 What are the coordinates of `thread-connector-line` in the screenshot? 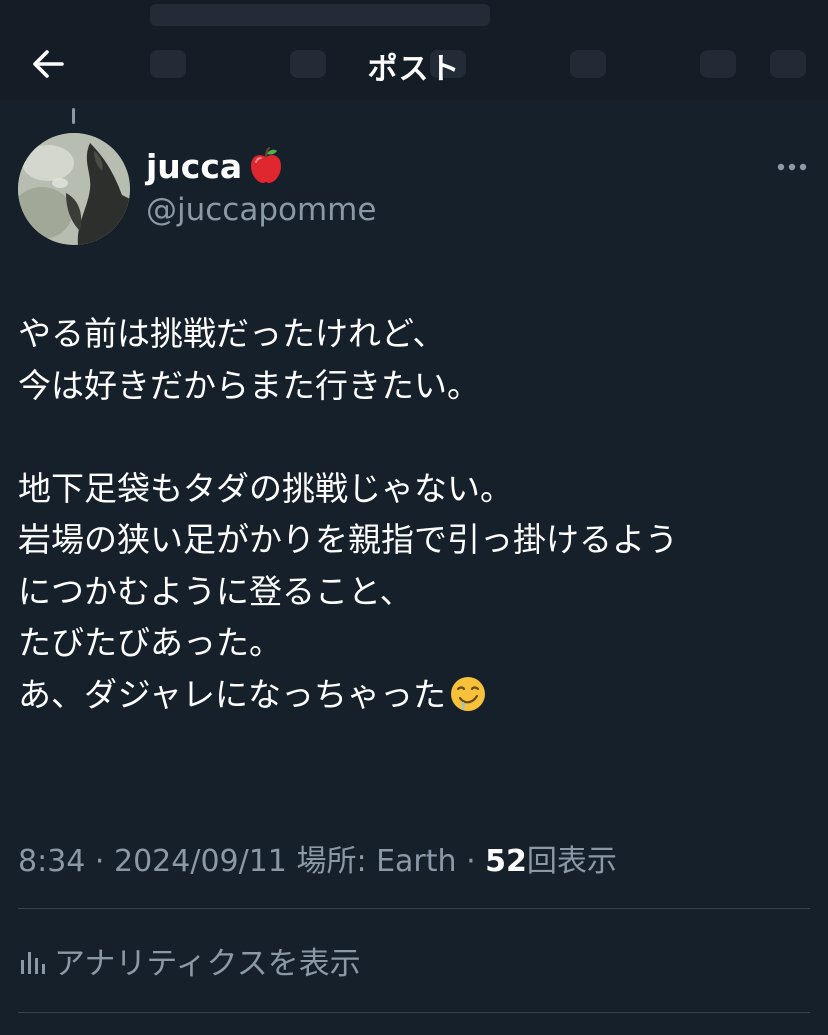 It's located at (73, 116).